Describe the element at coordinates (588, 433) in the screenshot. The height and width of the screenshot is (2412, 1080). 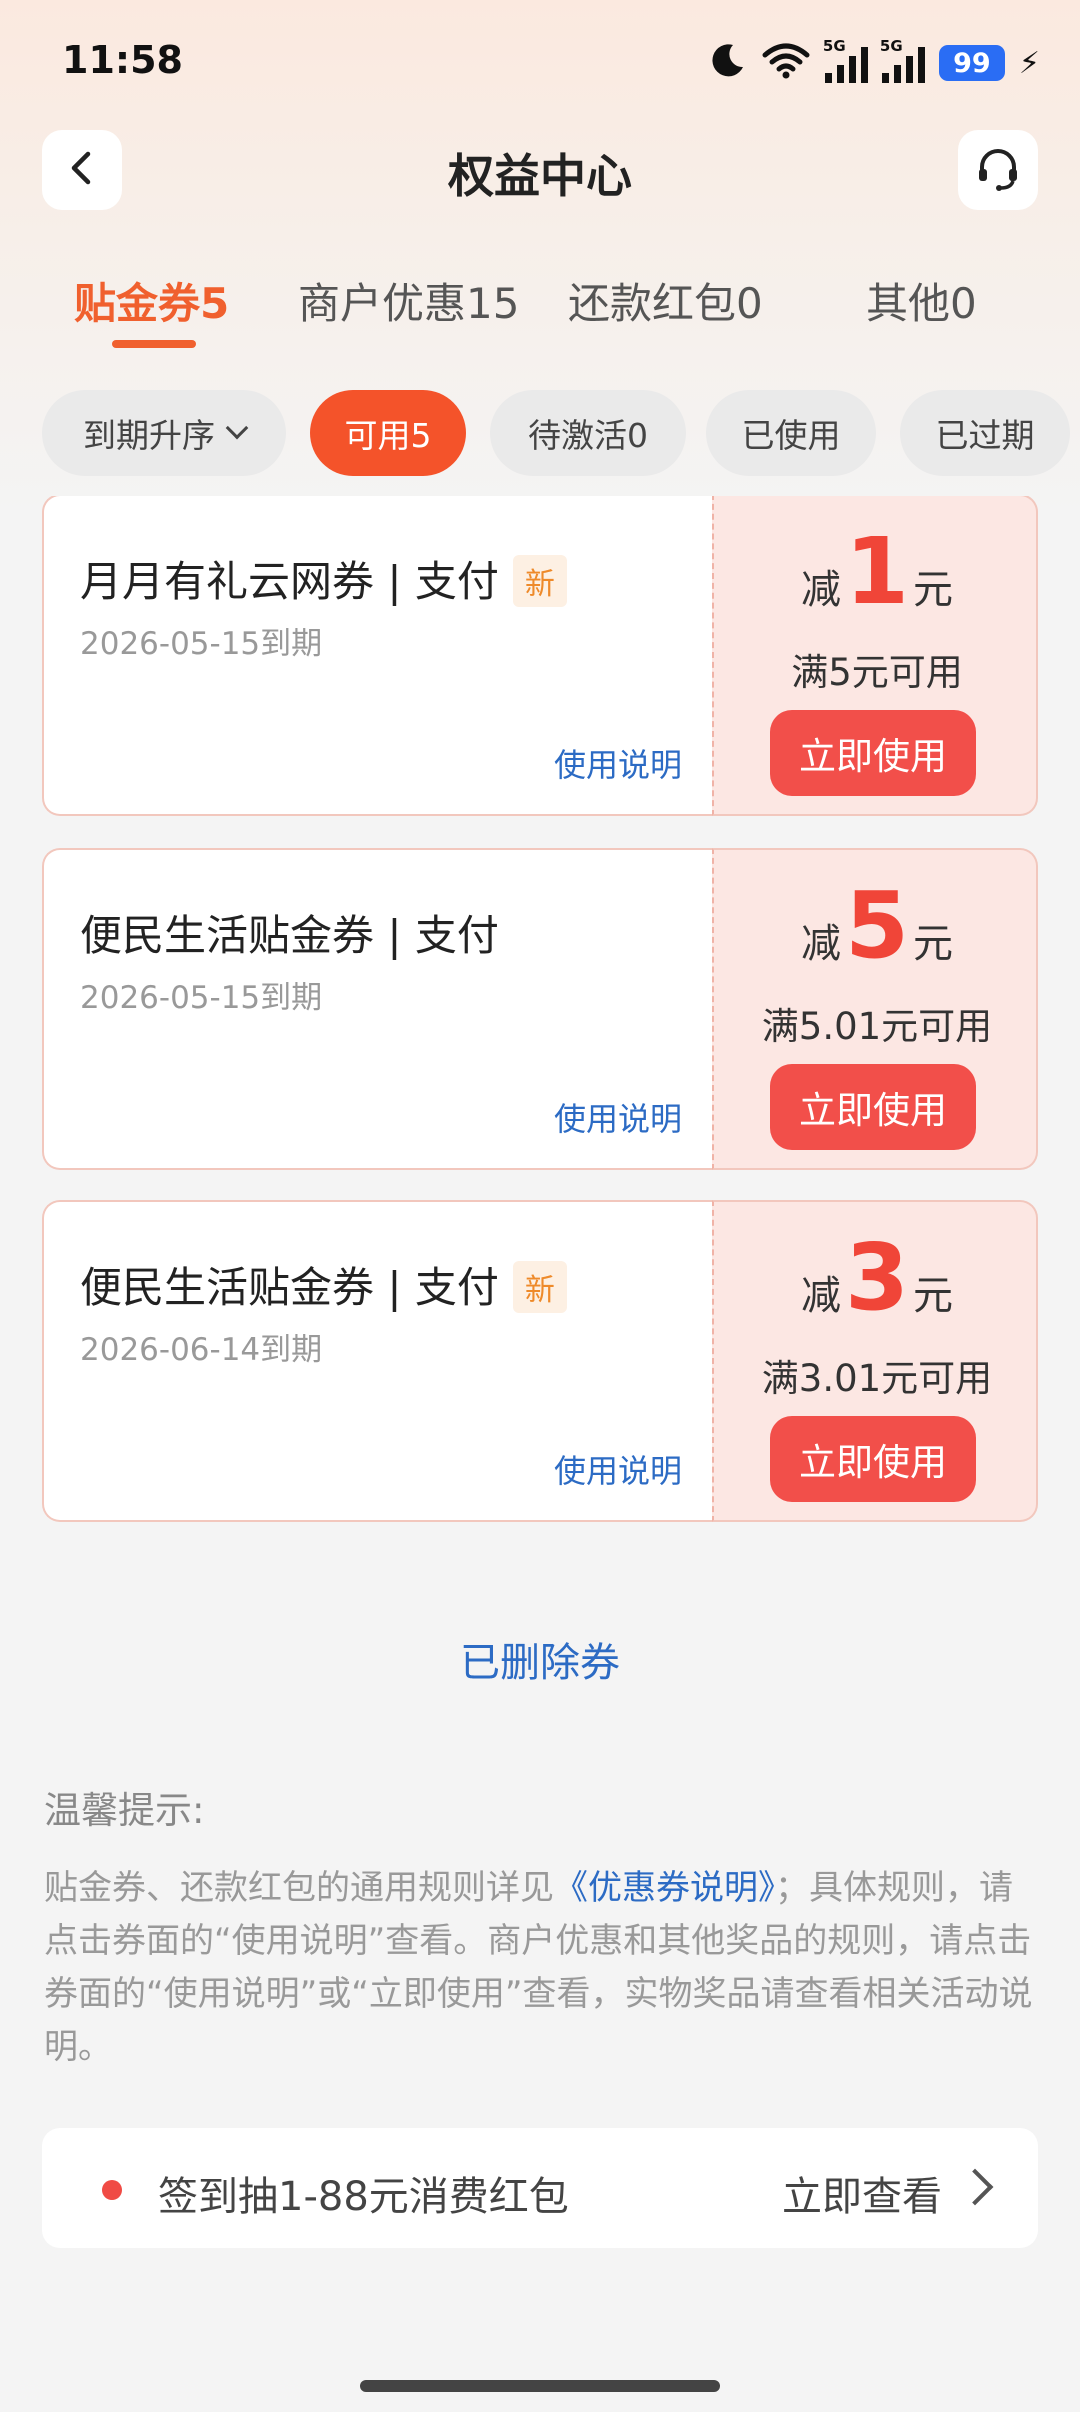
I see `filter-pending-activation: 待激活0` at that location.